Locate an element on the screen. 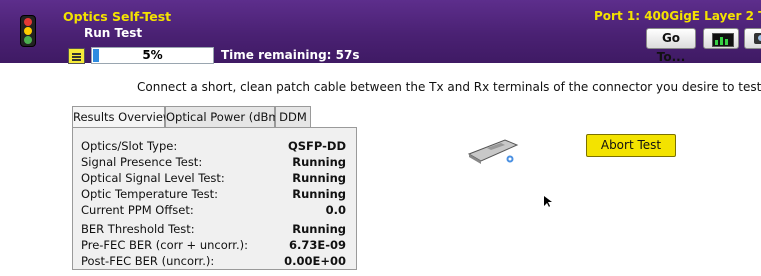 This screenshot has width=761, height=276. camera-icon is located at coordinates (757, 38).